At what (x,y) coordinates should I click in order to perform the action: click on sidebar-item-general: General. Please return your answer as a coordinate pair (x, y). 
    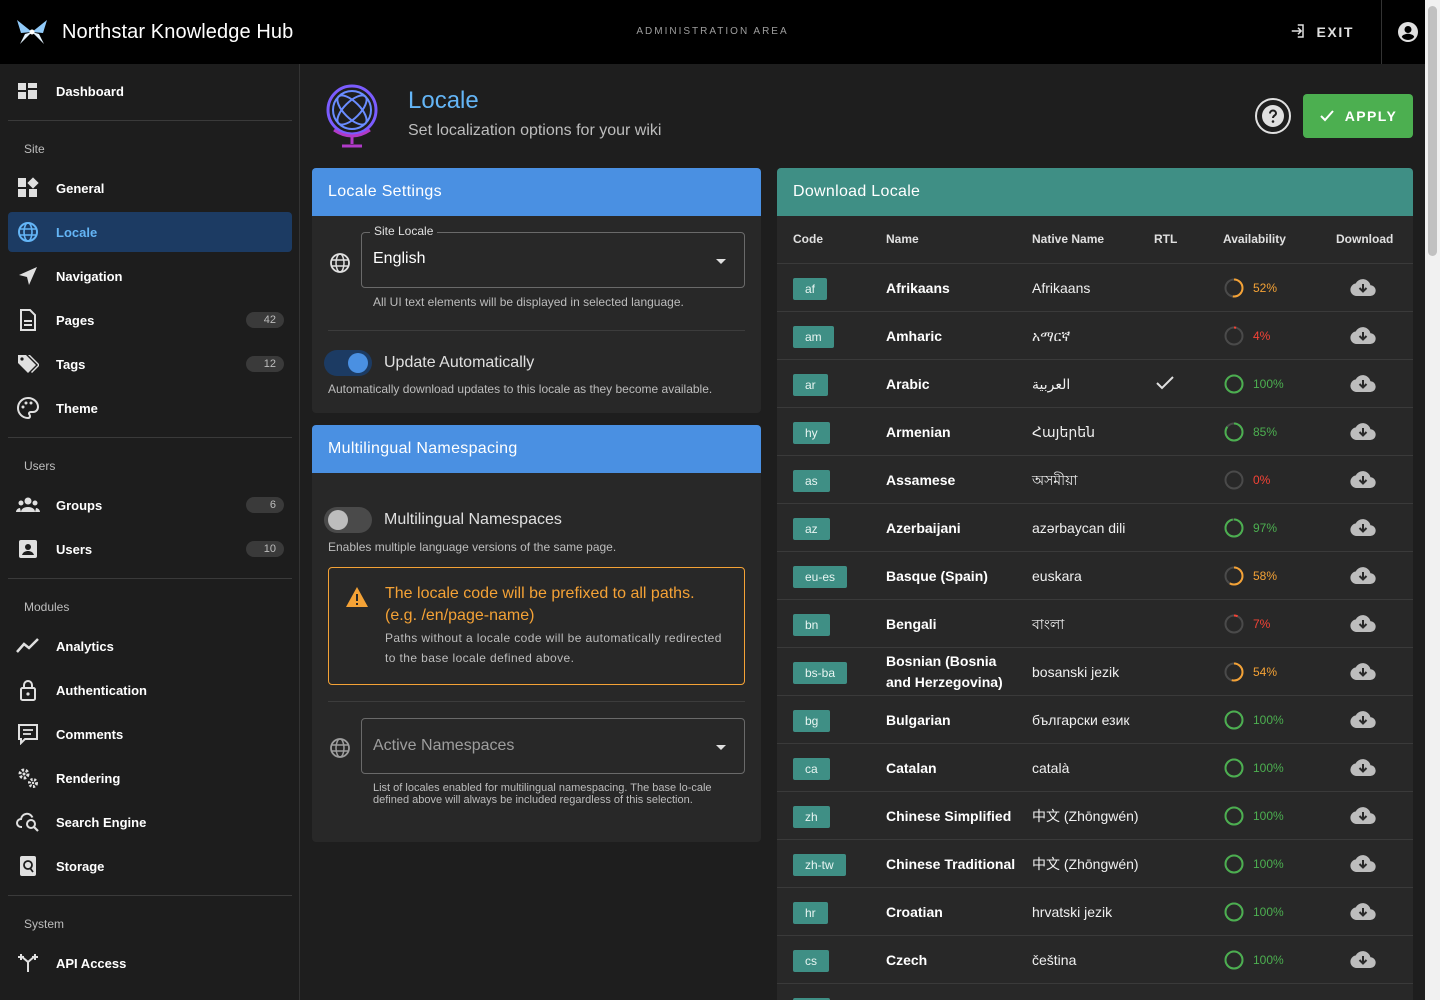
    Looking at the image, I should click on (150, 188).